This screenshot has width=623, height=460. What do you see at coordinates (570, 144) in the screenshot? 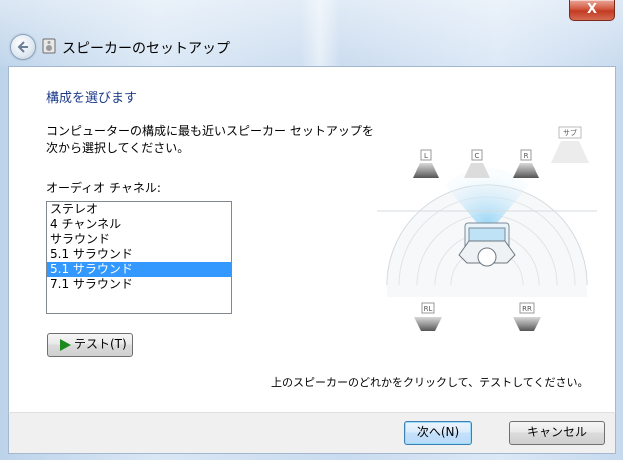
I see `speaker-subwoofer: サブ` at bounding box center [570, 144].